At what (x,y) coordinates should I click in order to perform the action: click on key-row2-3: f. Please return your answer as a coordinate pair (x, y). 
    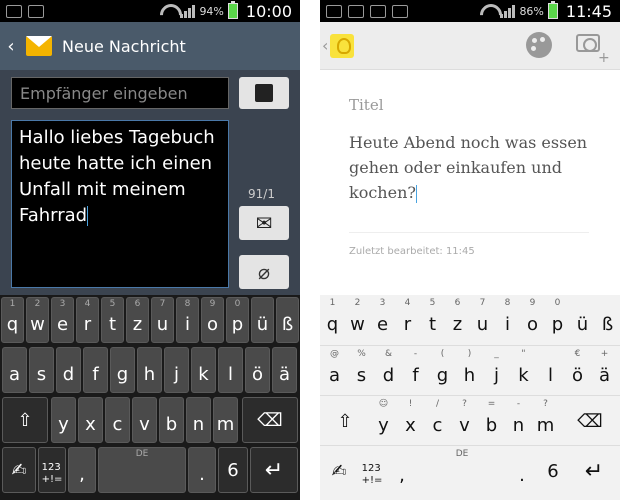
    Looking at the image, I should click on (95, 370).